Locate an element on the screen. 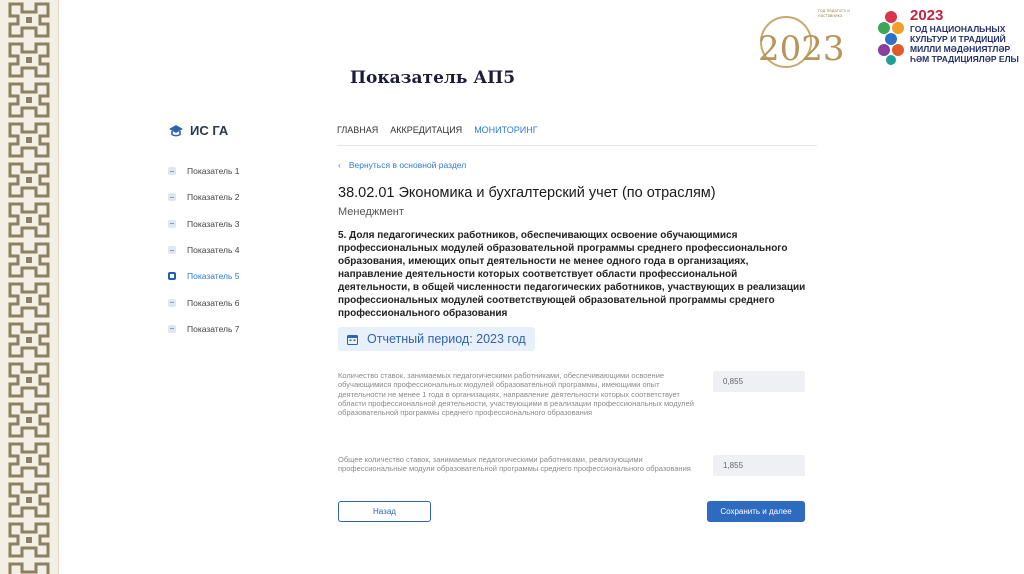 The height and width of the screenshot is (574, 1024). sidebar-item-indicator-4: Показатель 4 is located at coordinates (204, 250).